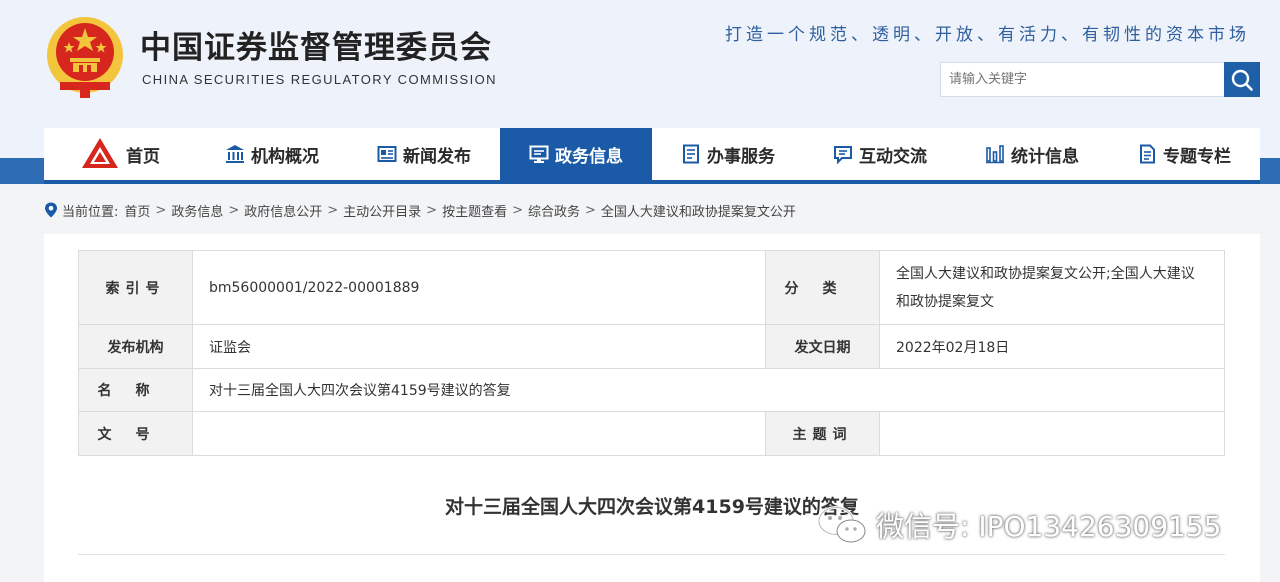  Describe the element at coordinates (822, 287) in the screenshot. I see `category-label: 分类` at that location.